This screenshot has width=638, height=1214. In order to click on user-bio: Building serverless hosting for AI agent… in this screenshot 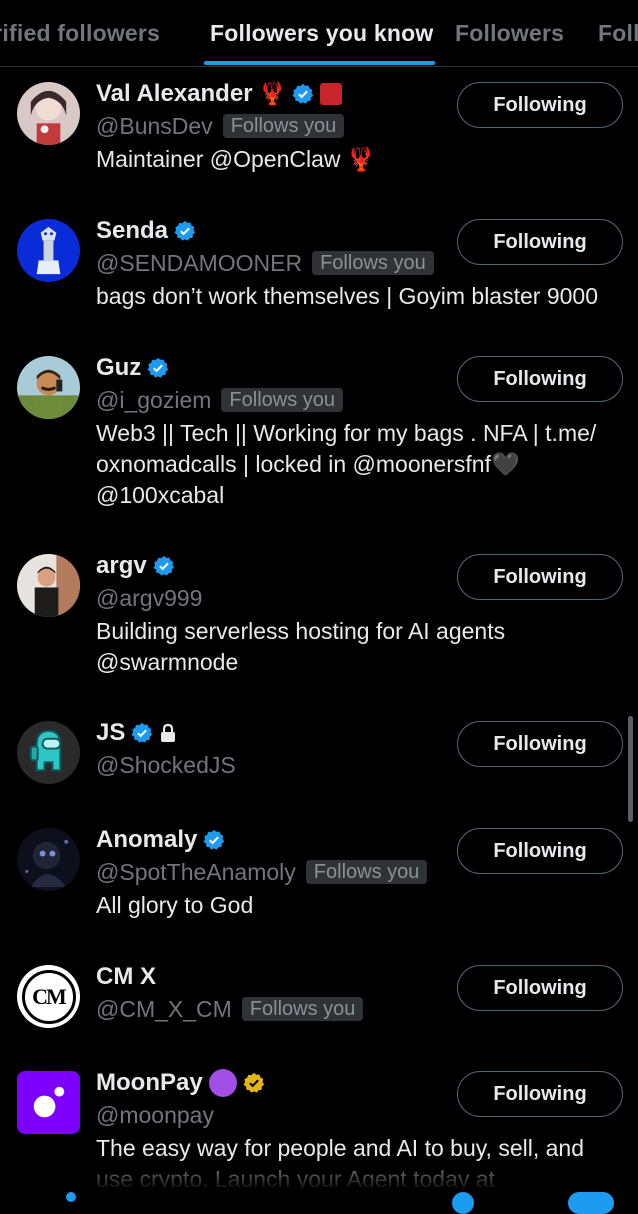, I will do `click(301, 646)`.